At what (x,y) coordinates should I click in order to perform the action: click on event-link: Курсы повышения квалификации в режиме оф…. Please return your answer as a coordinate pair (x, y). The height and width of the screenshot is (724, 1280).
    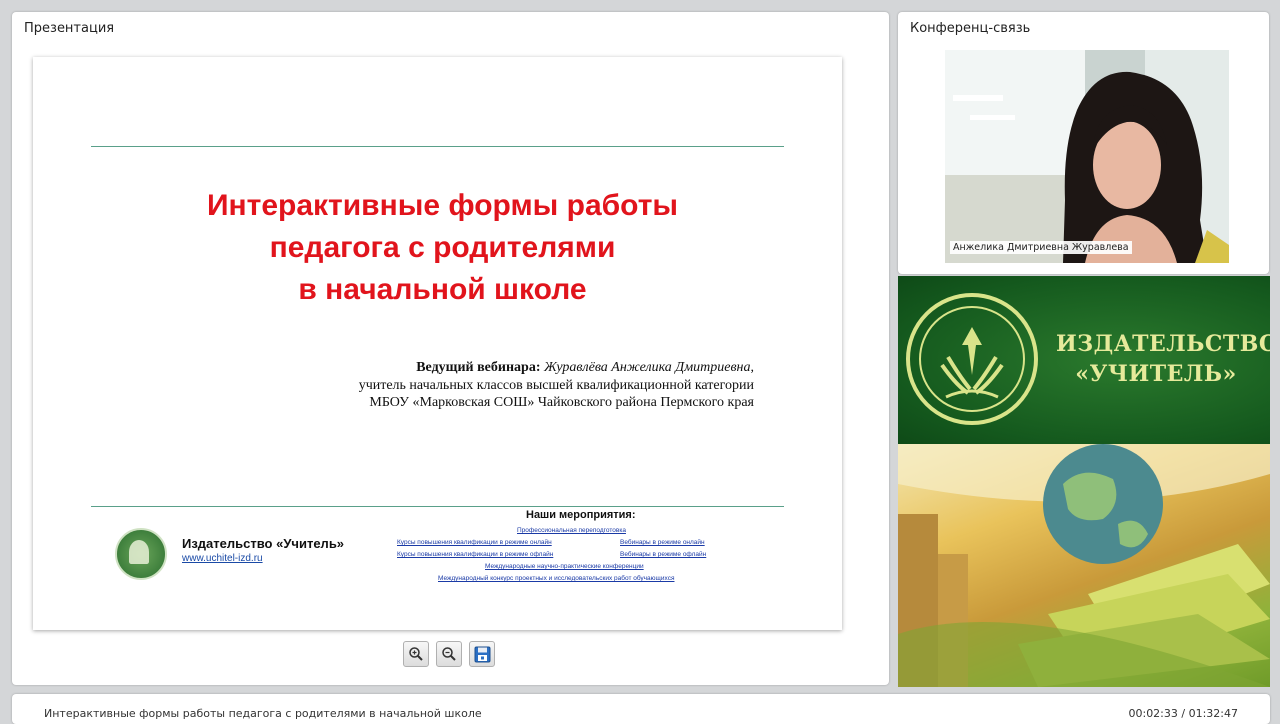
    Looking at the image, I should click on (475, 554).